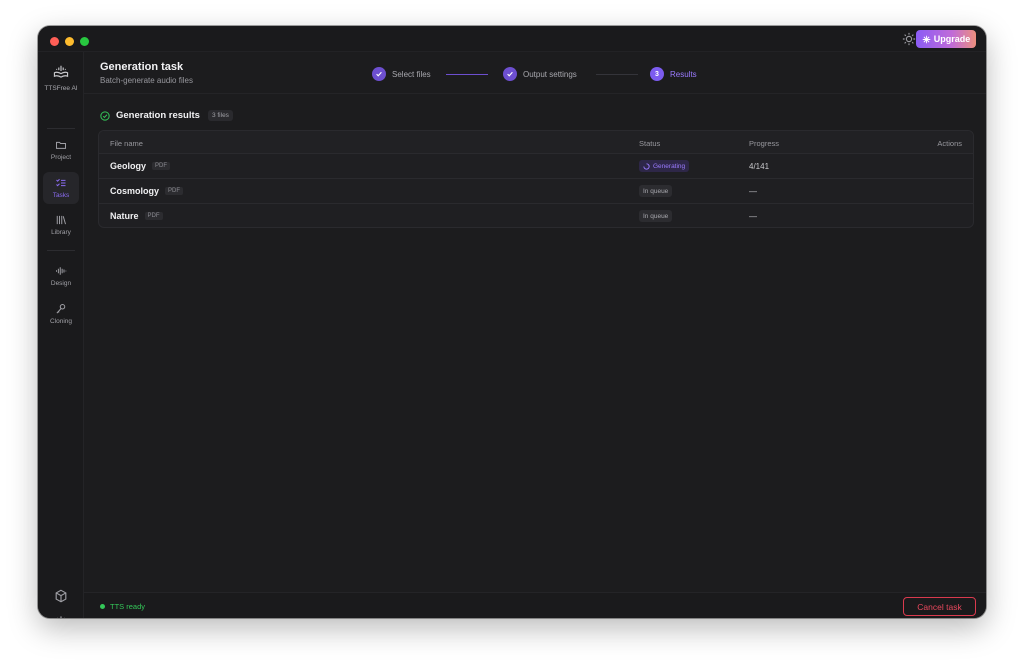  I want to click on library-icon, so click(61, 220).